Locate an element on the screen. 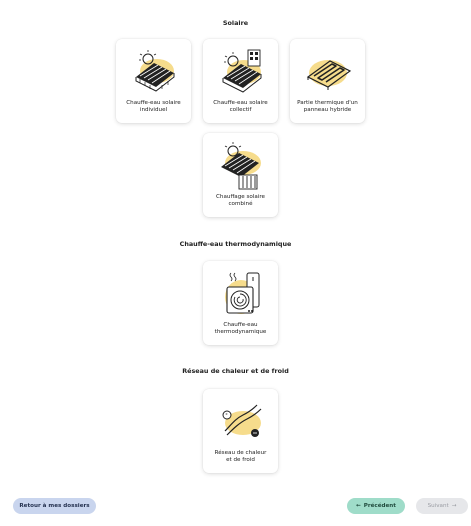 This screenshot has height=526, width=471. back-to-folders-button: Retour à mes dossiers is located at coordinates (54, 506).